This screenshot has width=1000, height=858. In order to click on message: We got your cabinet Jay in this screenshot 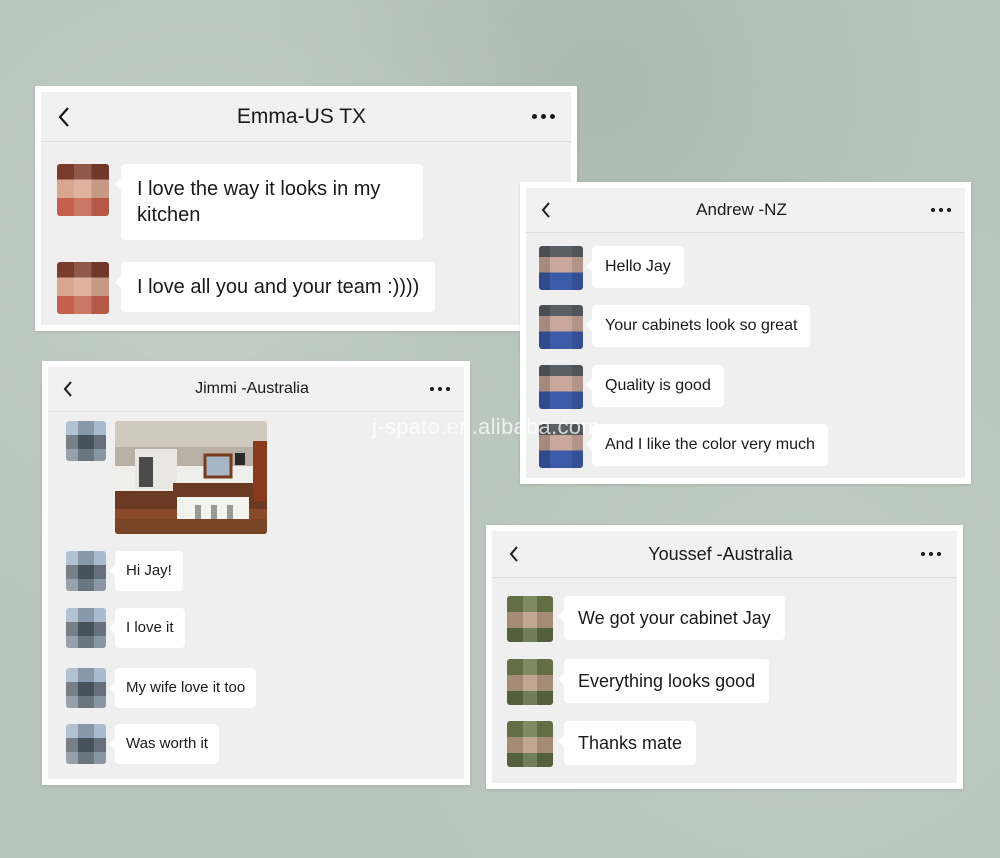, I will do `click(646, 619)`.